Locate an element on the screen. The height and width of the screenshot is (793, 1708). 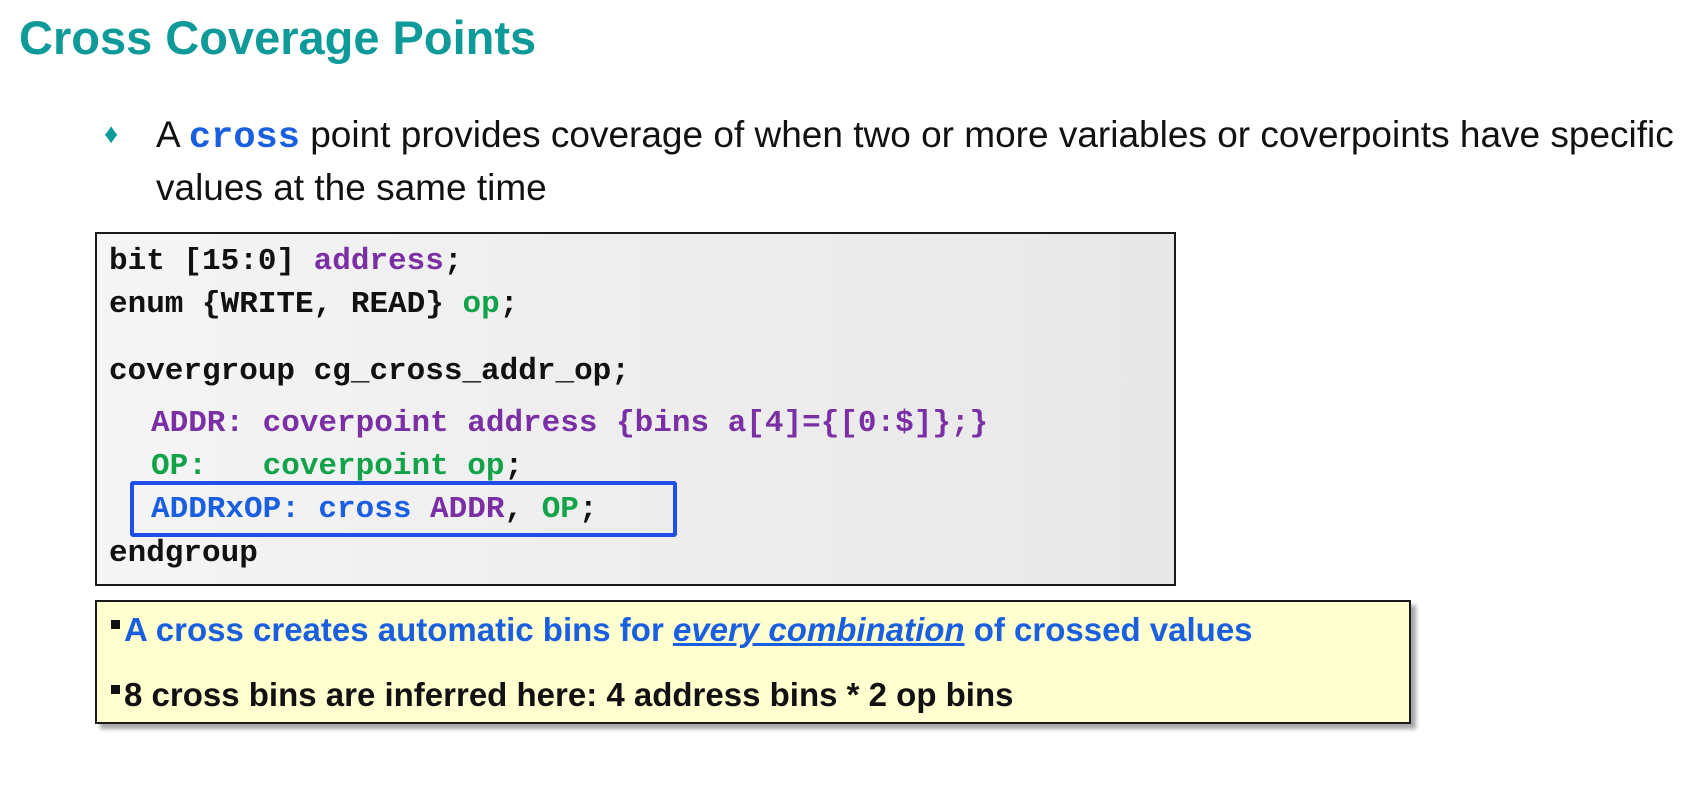
code-token: endgroup is located at coordinates (183, 553).